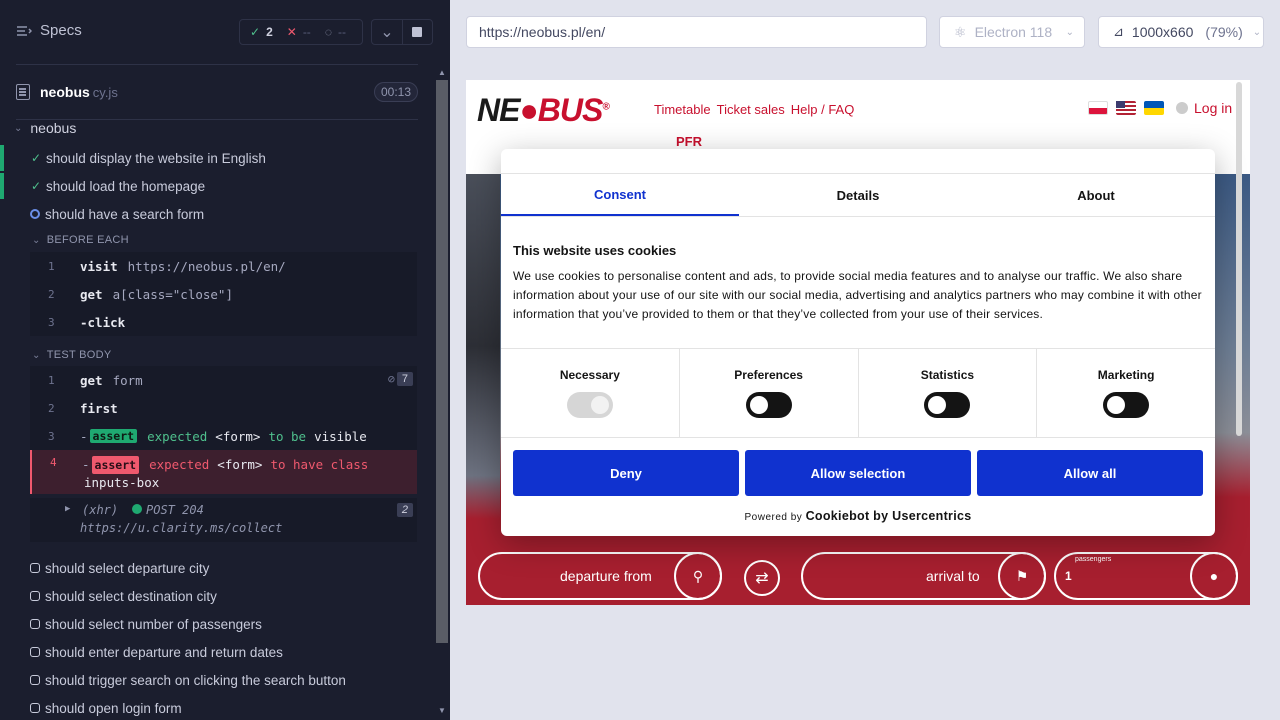  What do you see at coordinates (179, 464) in the screenshot?
I see `assert-text: expected` at bounding box center [179, 464].